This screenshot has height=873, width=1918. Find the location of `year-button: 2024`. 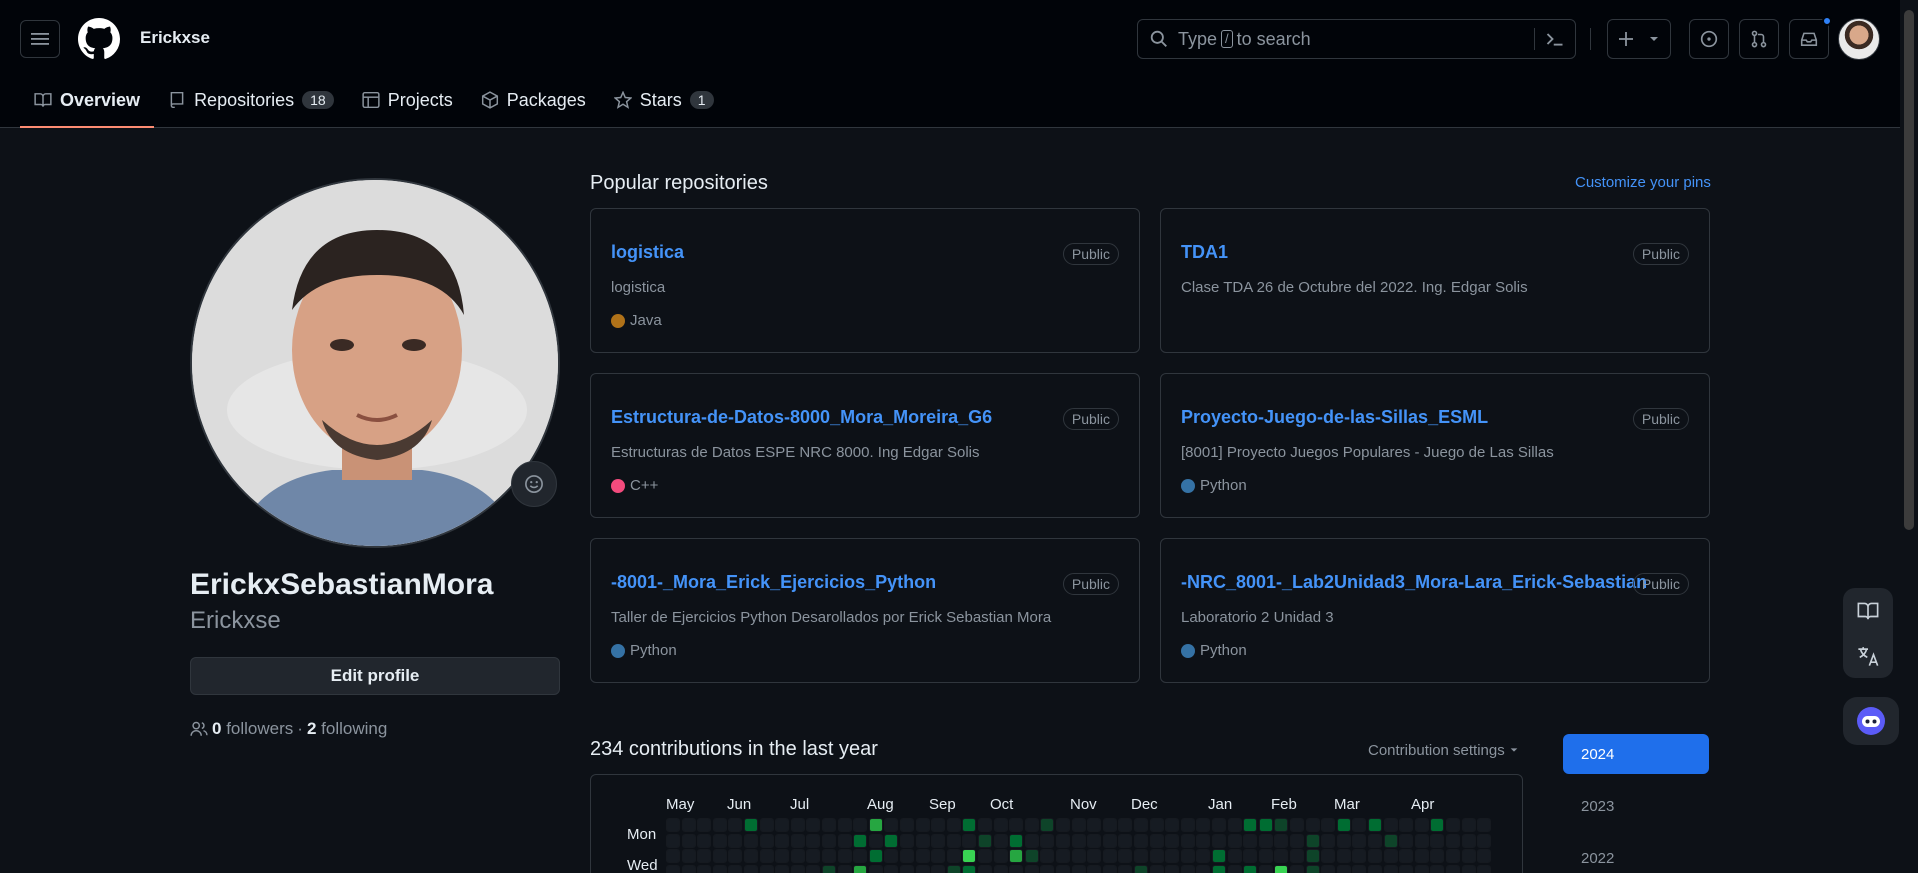

year-button: 2024 is located at coordinates (1636, 754).